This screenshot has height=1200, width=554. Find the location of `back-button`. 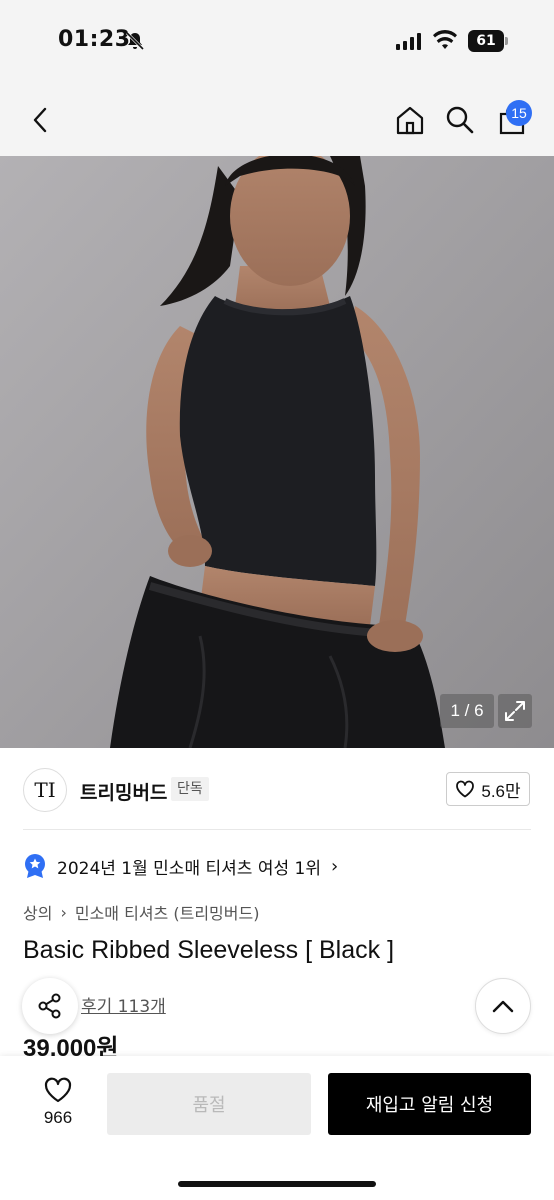

back-button is located at coordinates (40, 120).